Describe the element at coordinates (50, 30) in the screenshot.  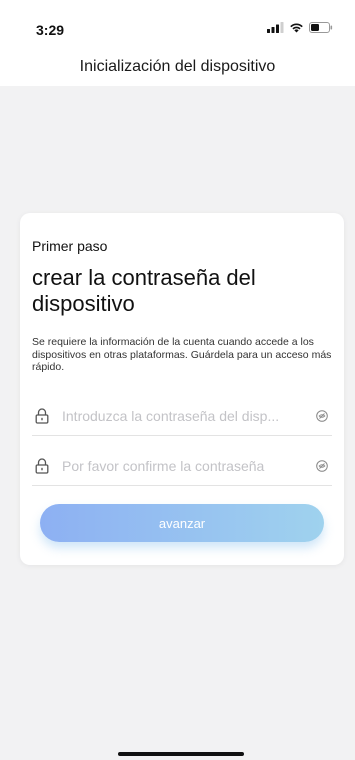
I see `status-time: 3:29` at that location.